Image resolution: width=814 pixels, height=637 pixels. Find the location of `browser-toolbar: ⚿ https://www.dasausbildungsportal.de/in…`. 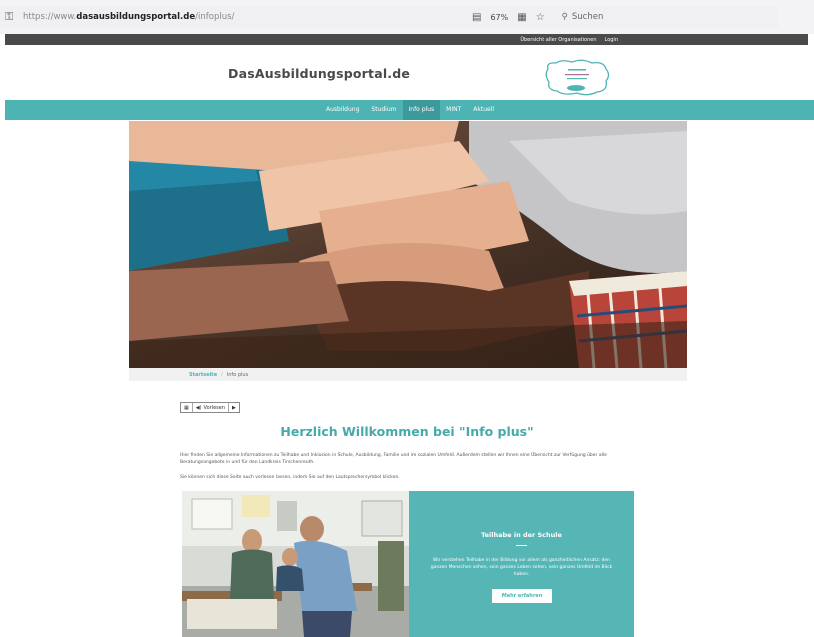

browser-toolbar: ⚿ https://www.dasausbildungsportal.de/in… is located at coordinates (407, 17).